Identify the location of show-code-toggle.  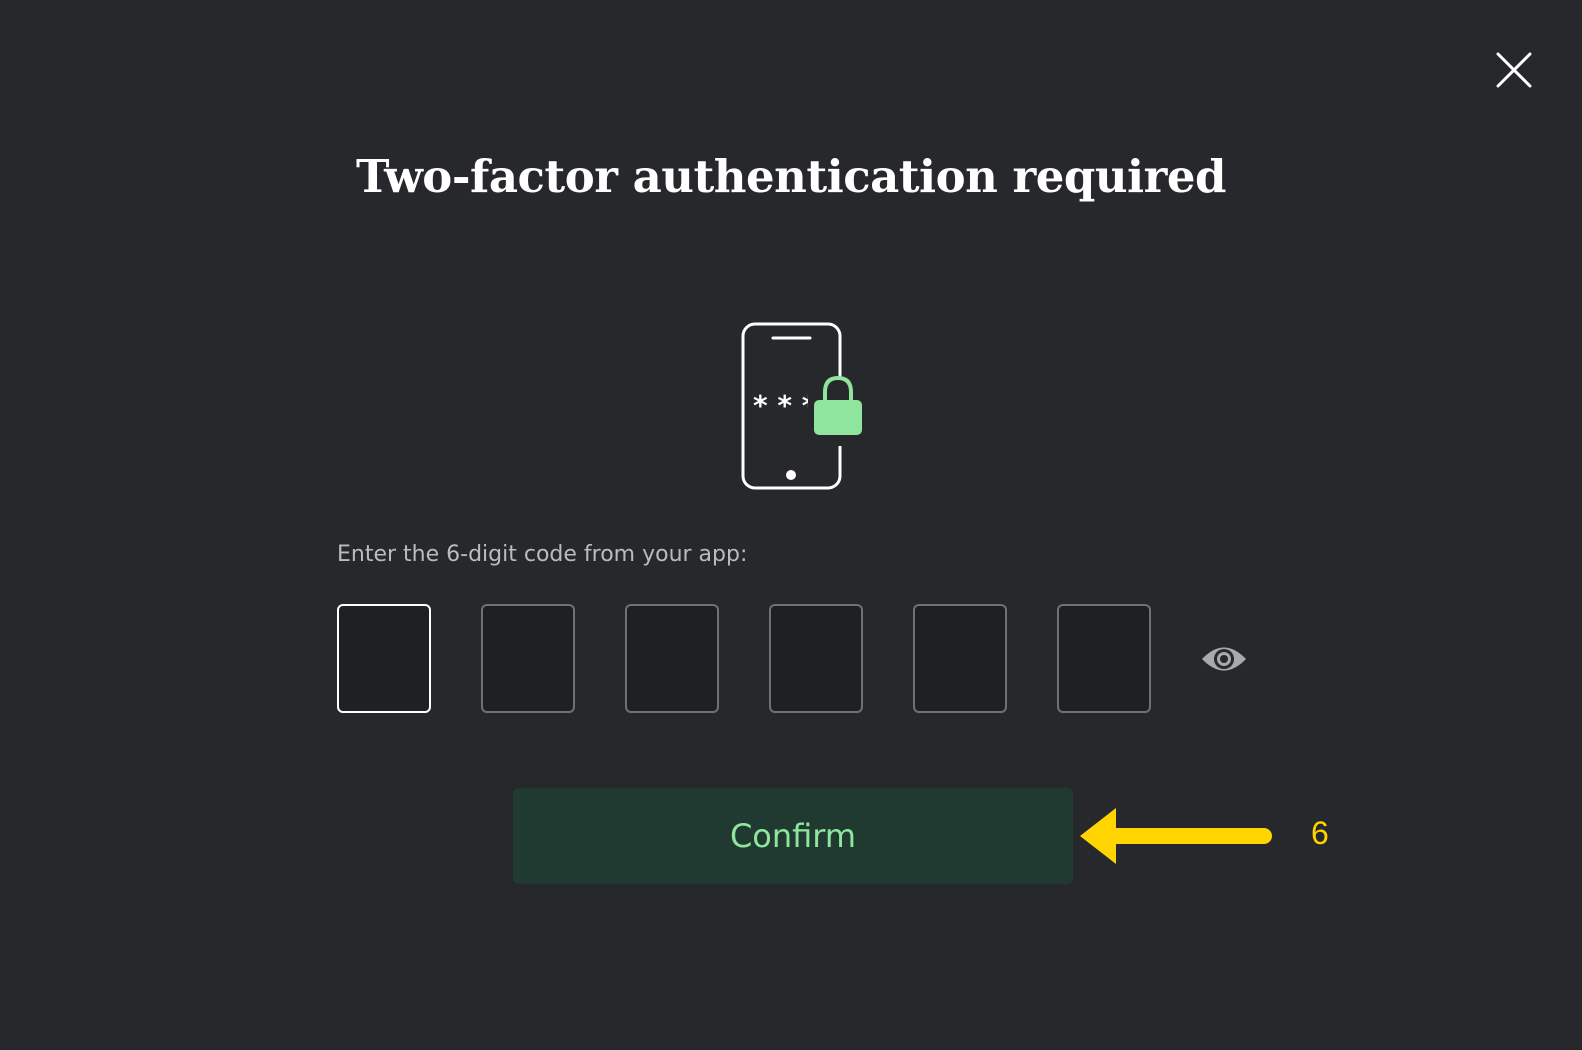
(1224, 659).